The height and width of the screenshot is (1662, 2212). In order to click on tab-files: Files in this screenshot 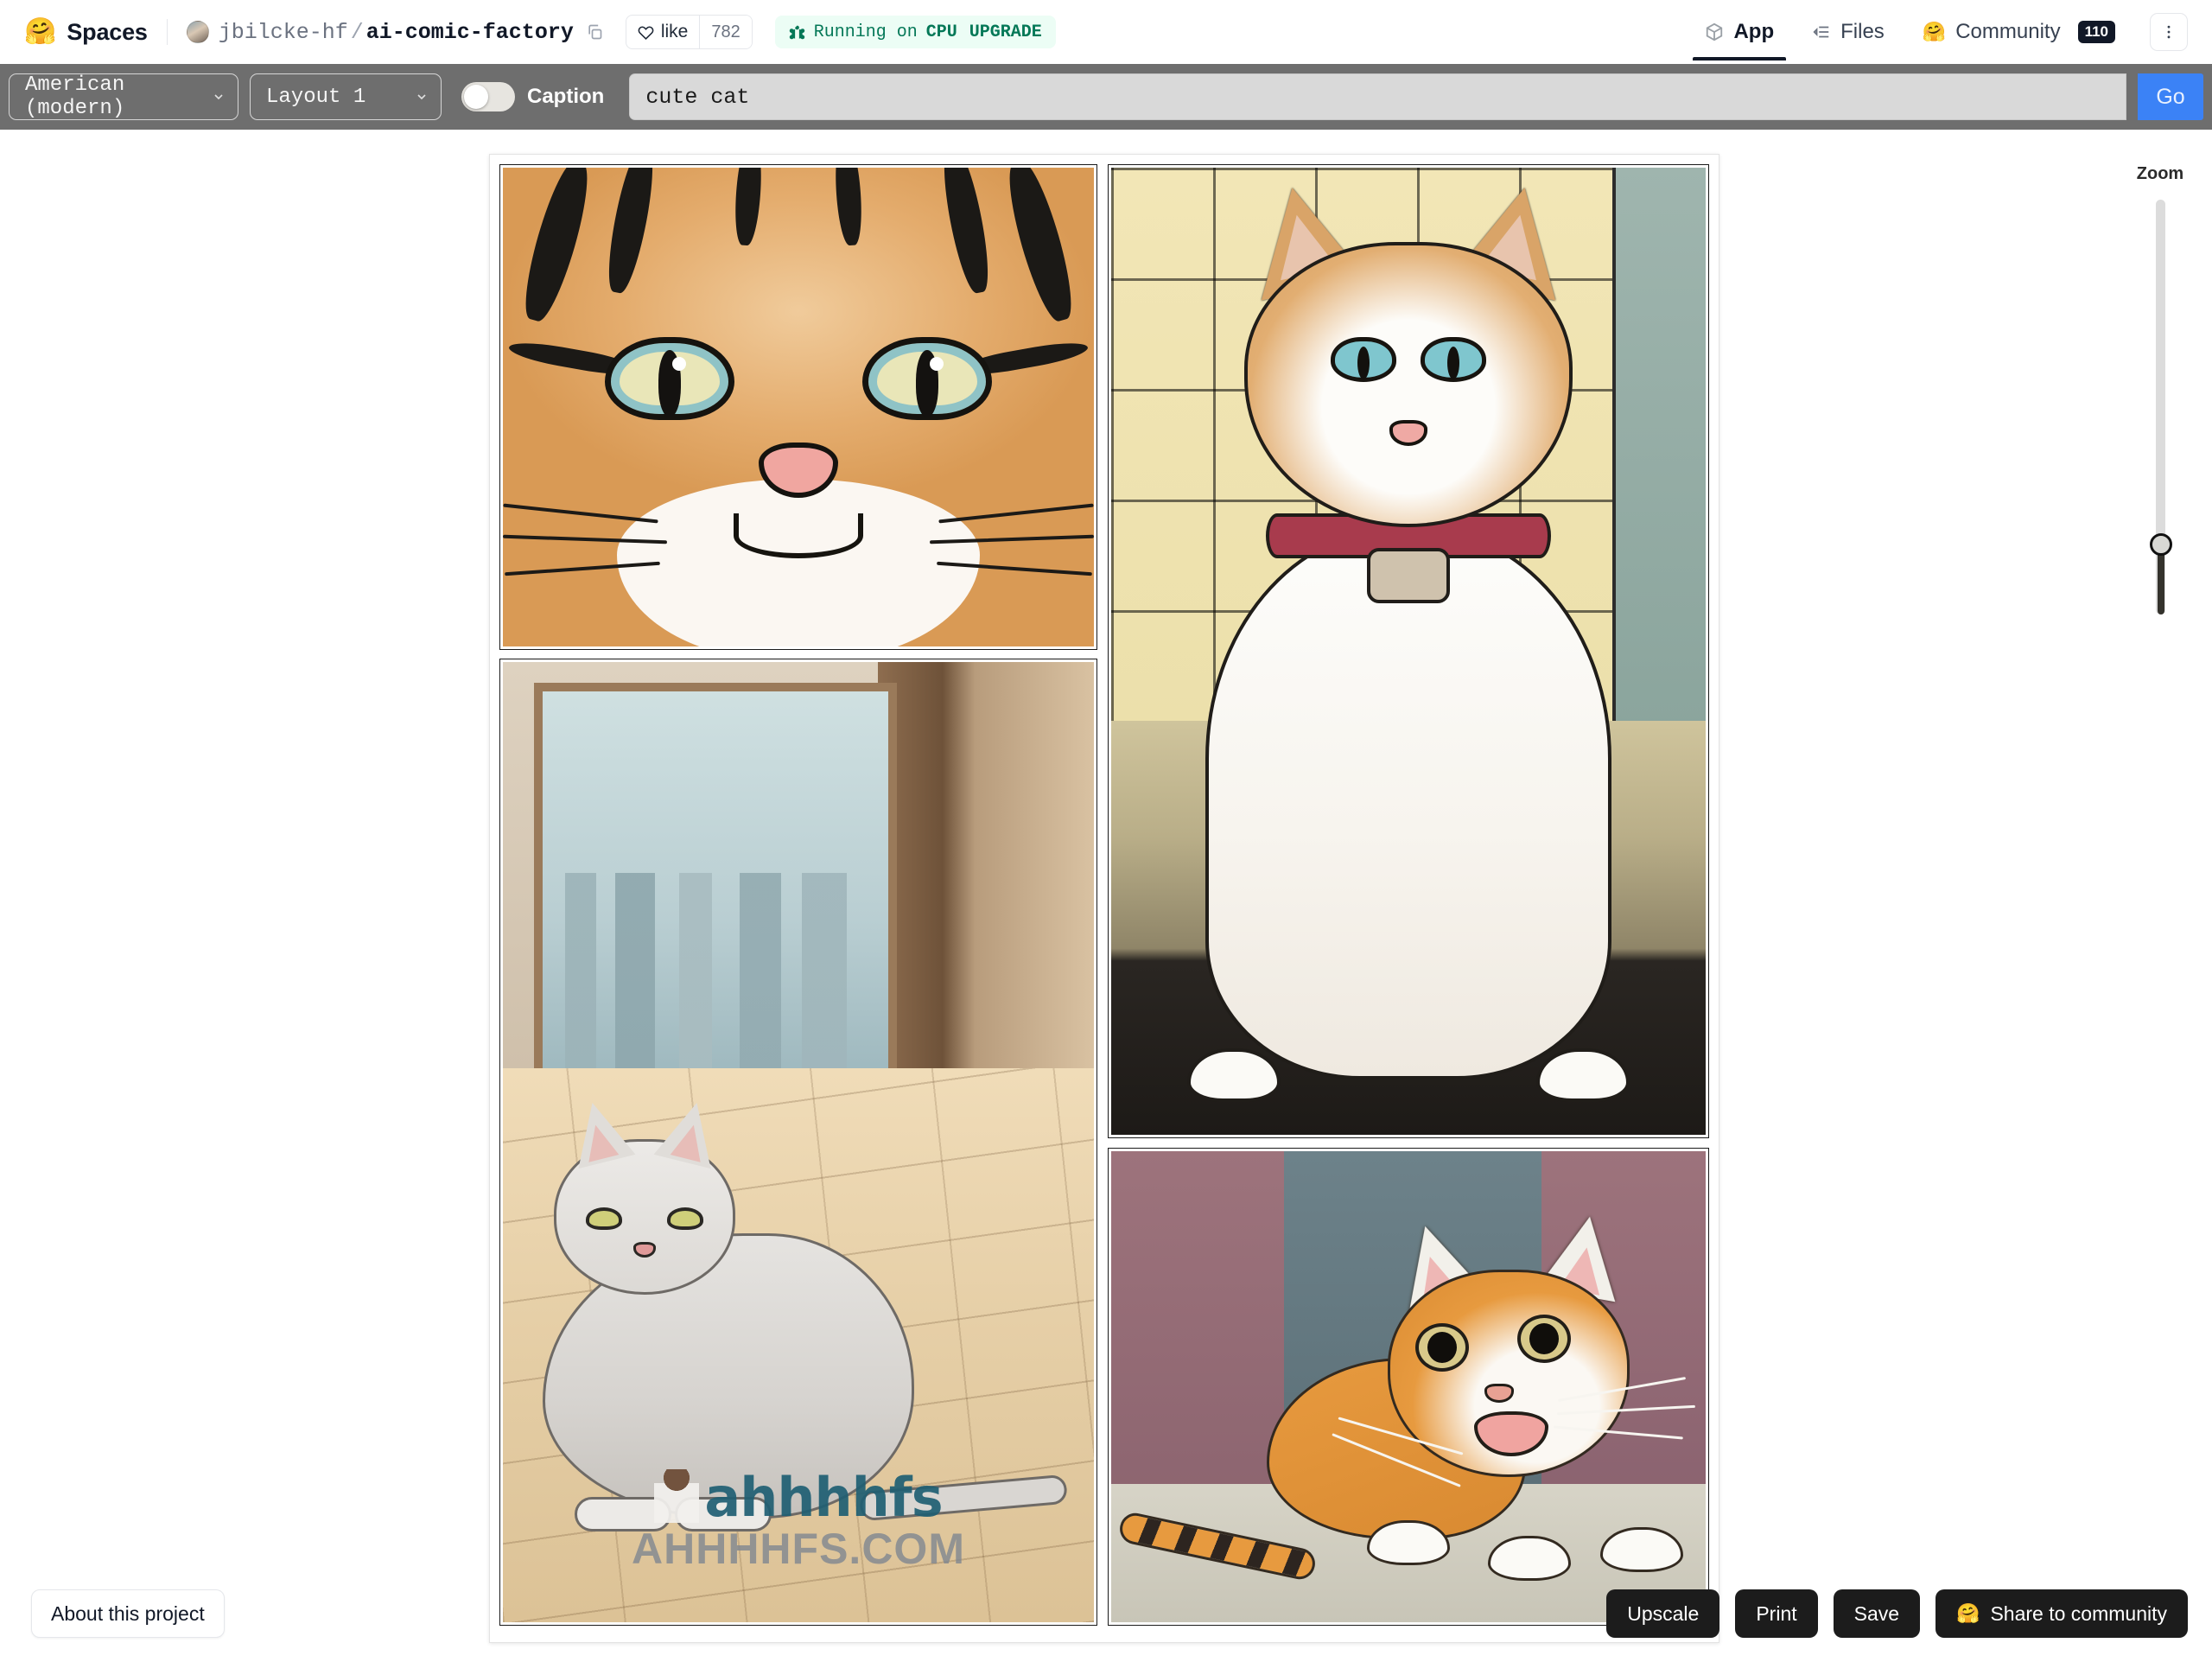, I will do `click(1848, 32)`.